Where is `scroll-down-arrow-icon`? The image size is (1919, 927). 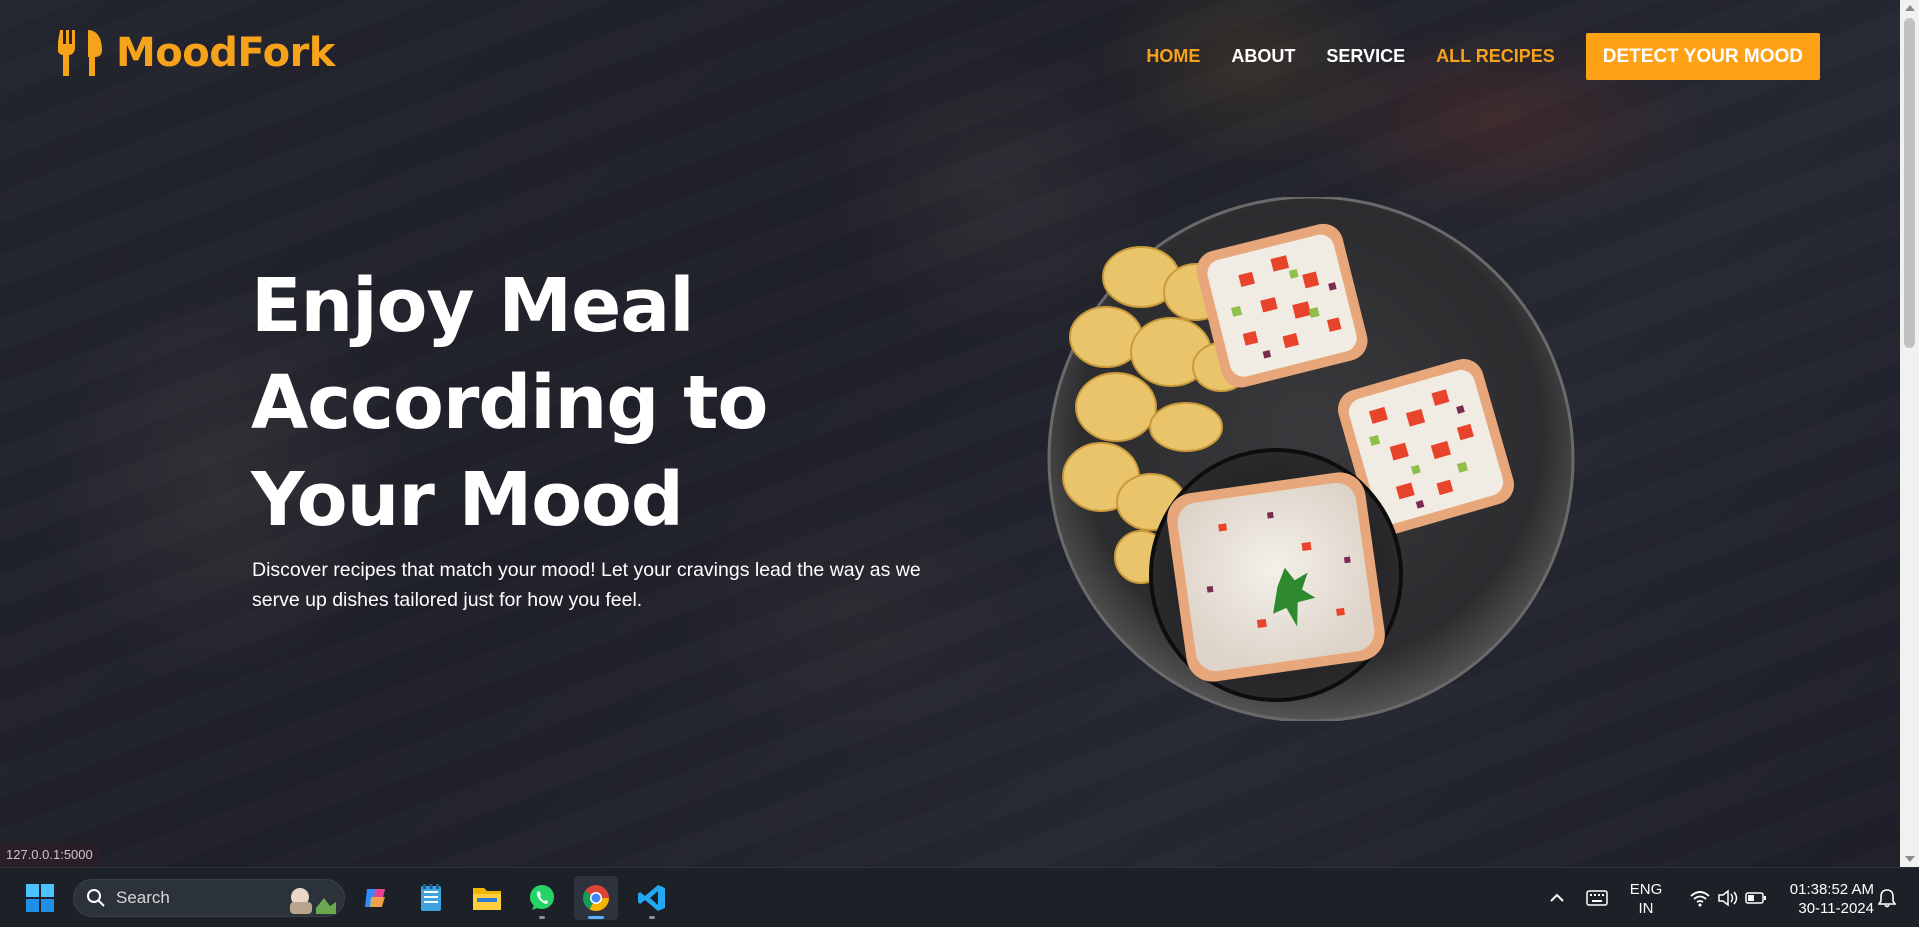
scroll-down-arrow-icon is located at coordinates (1910, 859).